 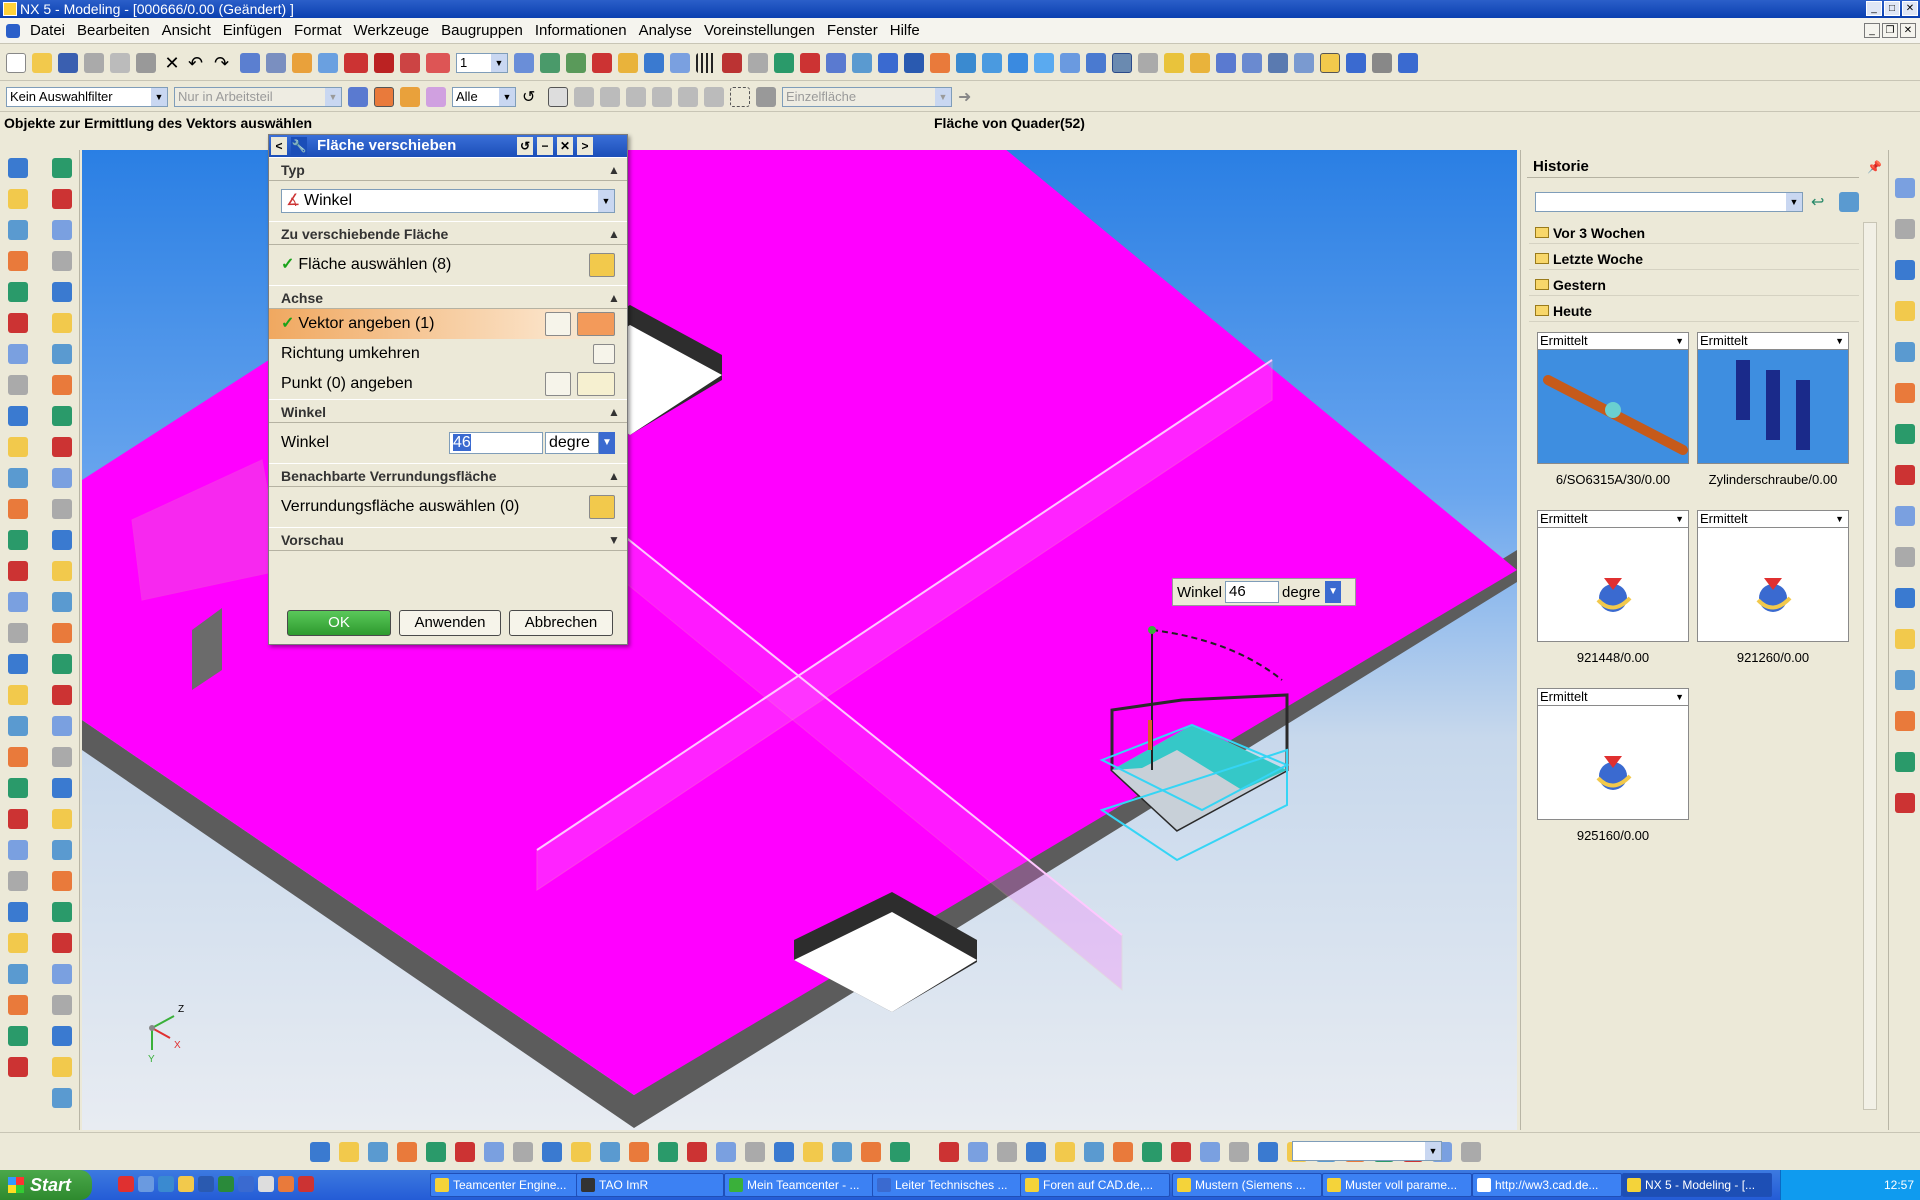 I want to click on new-icon, so click(x=16, y=62).